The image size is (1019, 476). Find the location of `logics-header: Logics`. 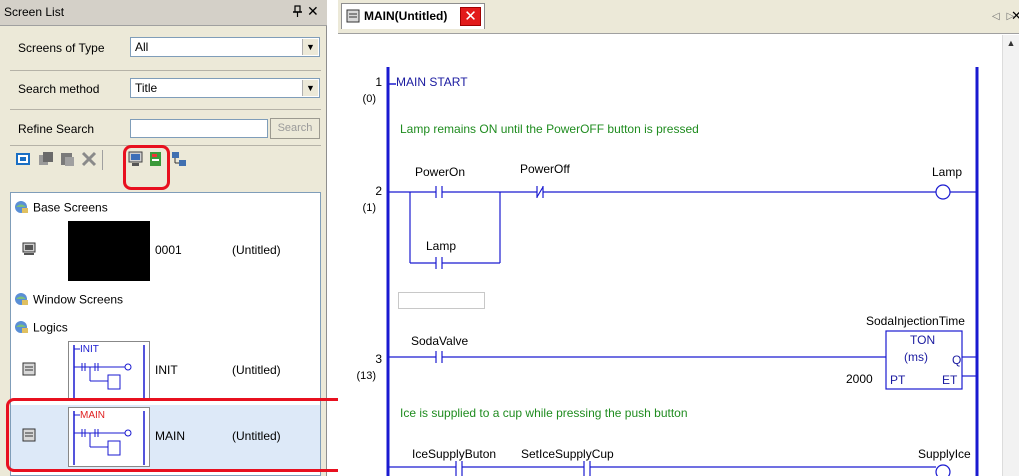

logics-header: Logics is located at coordinates (40, 328).